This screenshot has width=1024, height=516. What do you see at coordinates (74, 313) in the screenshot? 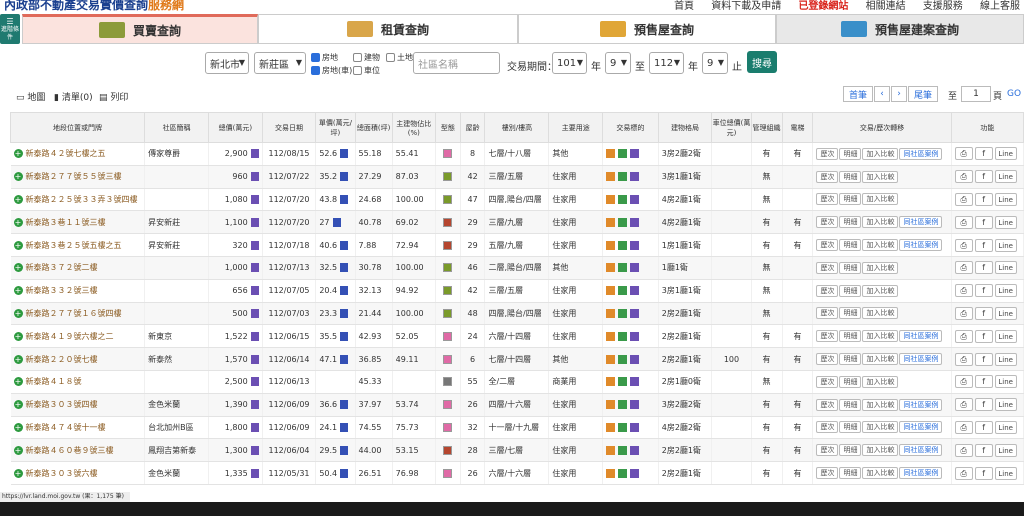
I see `address-text: 新泰路２７７號１６號四樓` at bounding box center [74, 313].